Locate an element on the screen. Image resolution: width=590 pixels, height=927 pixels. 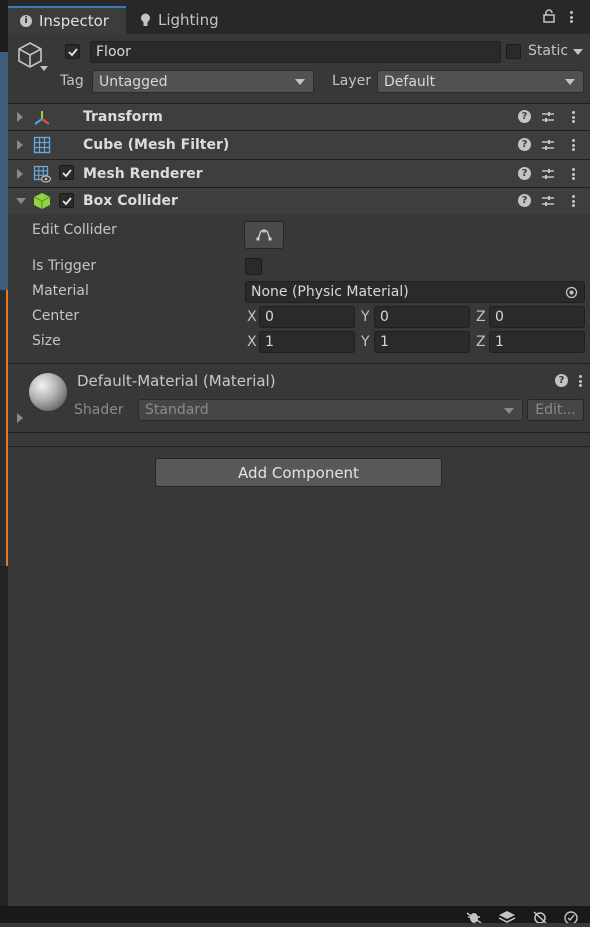
size-y-value: 1 is located at coordinates (384, 342).